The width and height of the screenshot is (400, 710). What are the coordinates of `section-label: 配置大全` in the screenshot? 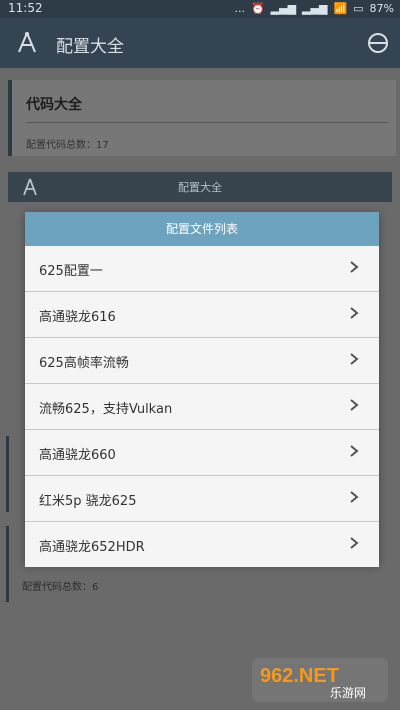 It's located at (200, 187).